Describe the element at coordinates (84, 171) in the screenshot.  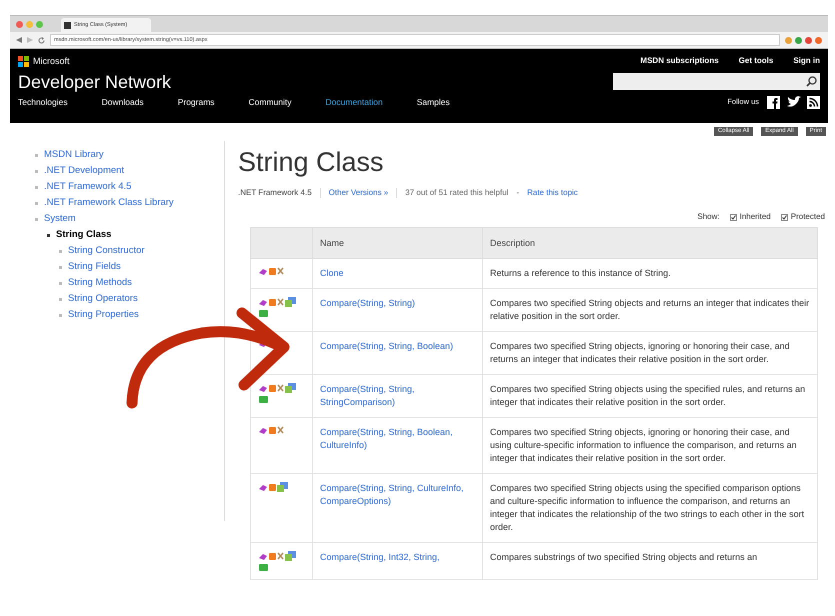
I see `tree-item: .NET Development` at that location.